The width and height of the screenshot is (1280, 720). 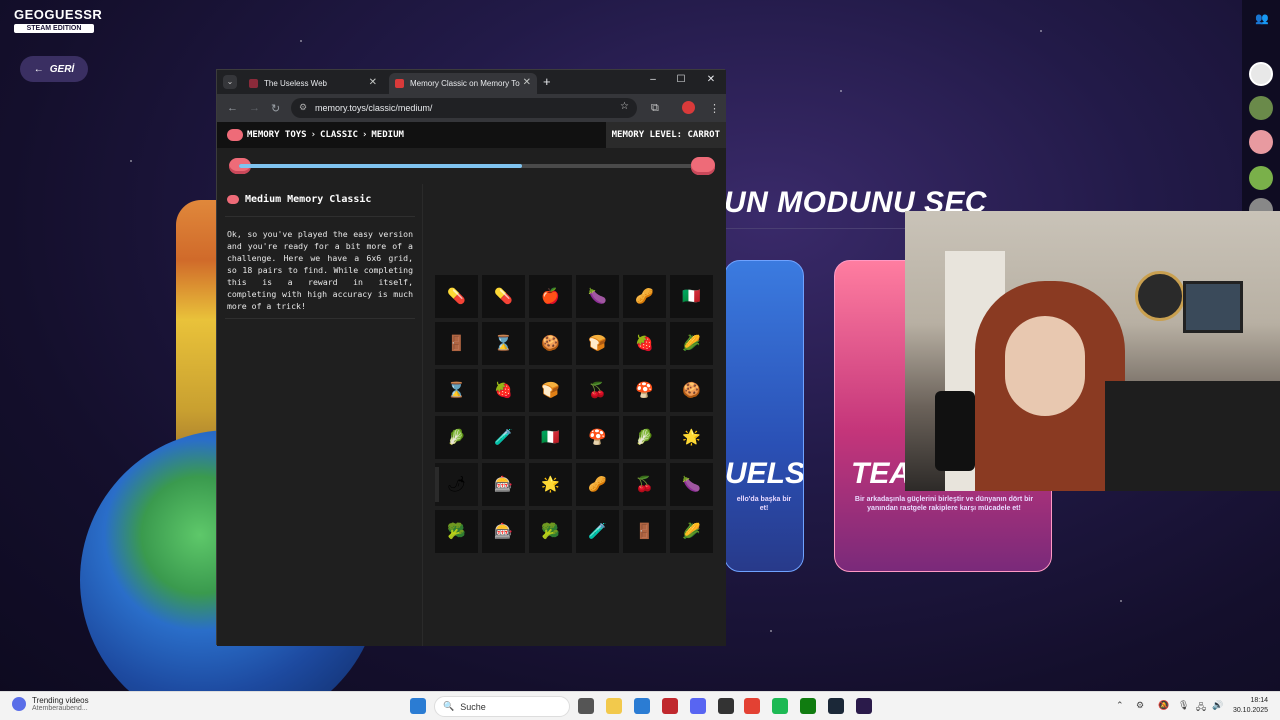 I want to click on card-symbol-icon: 🍓, so click(x=644, y=343).